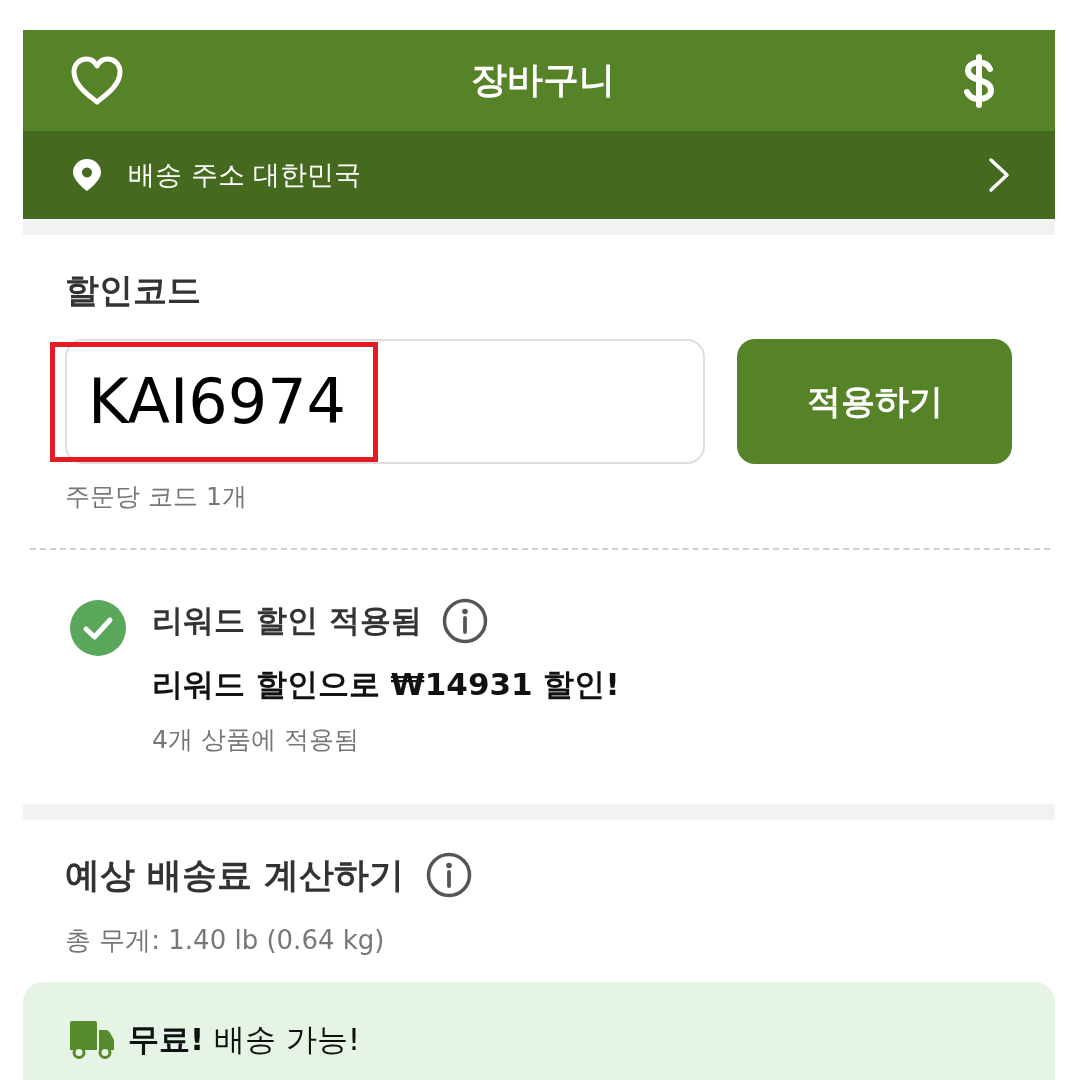 Image resolution: width=1080 pixels, height=1080 pixels. What do you see at coordinates (87, 175) in the screenshot?
I see `location-pin-icon` at bounding box center [87, 175].